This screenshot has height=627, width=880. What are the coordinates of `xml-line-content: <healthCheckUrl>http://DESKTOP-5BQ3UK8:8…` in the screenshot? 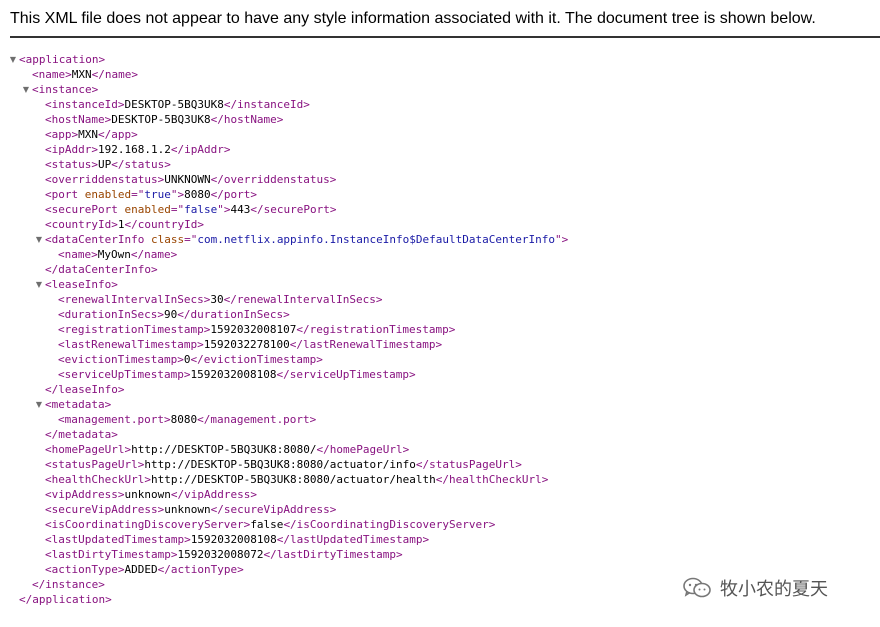 It's located at (296, 479).